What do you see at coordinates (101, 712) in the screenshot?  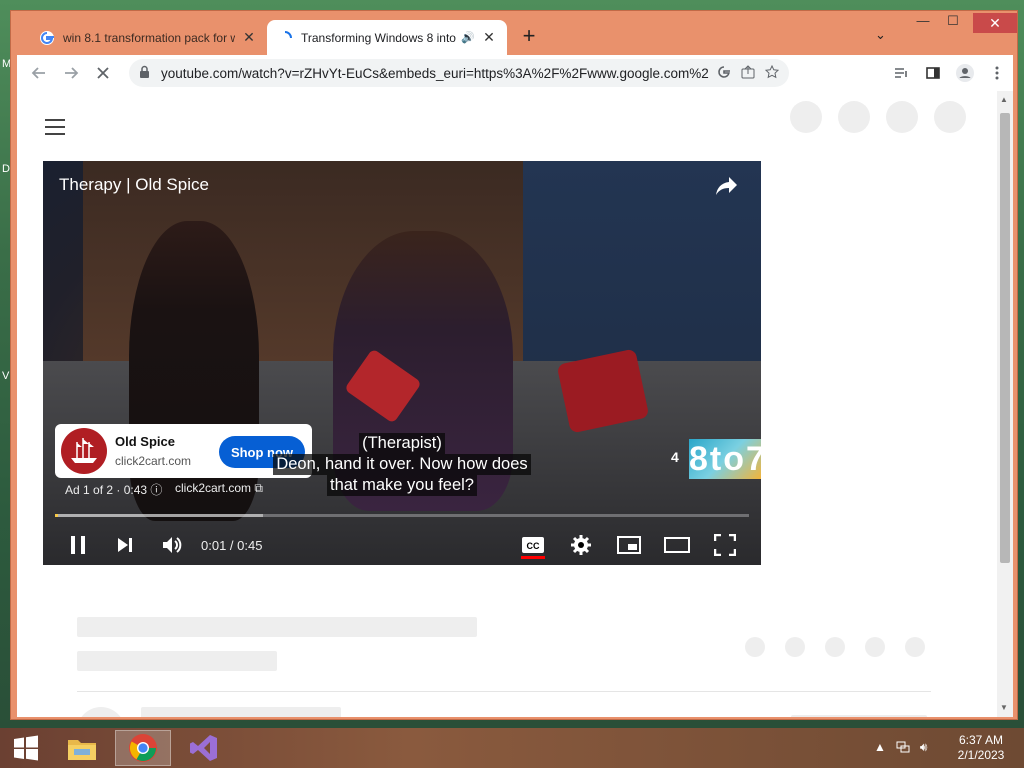 I see `placeholder-avatar` at bounding box center [101, 712].